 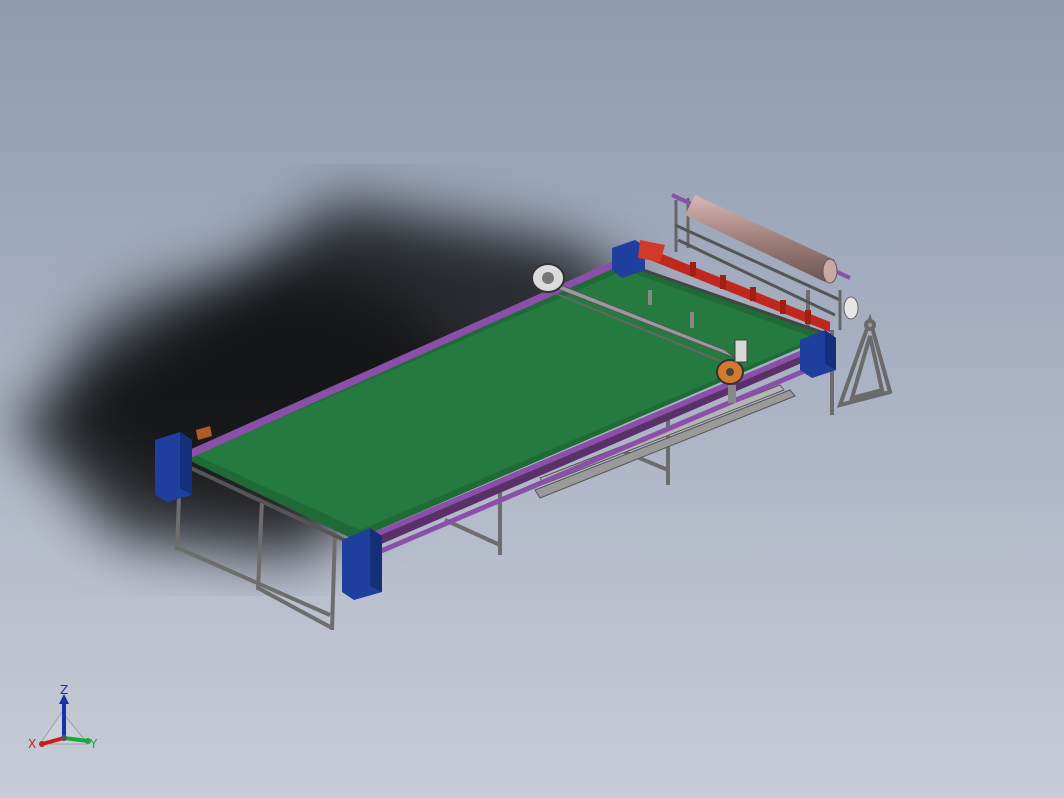 What do you see at coordinates (93, 744) in the screenshot?
I see `triad-y-label: Y` at bounding box center [93, 744].